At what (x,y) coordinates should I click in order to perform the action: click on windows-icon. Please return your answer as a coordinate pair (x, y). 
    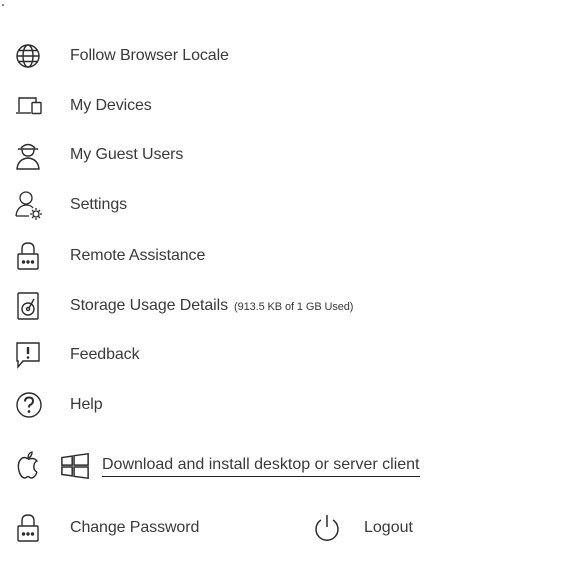
    Looking at the image, I should click on (75, 466).